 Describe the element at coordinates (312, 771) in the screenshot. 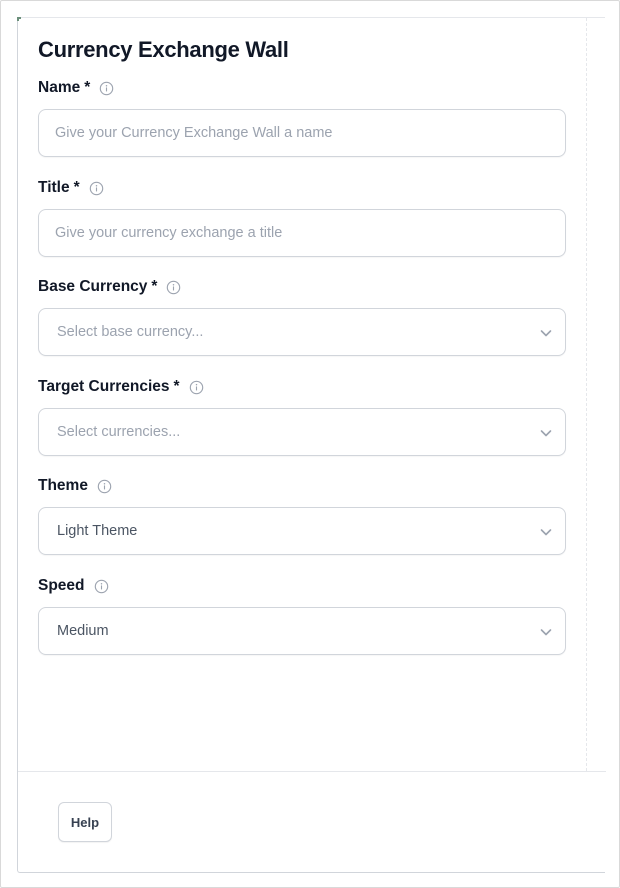

I see `footer-divider` at that location.